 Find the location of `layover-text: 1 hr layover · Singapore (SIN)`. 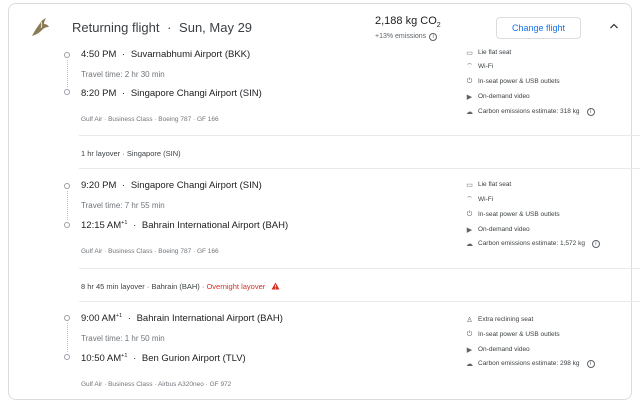

layover-text: 1 hr layover · Singapore (SIN) is located at coordinates (131, 153).